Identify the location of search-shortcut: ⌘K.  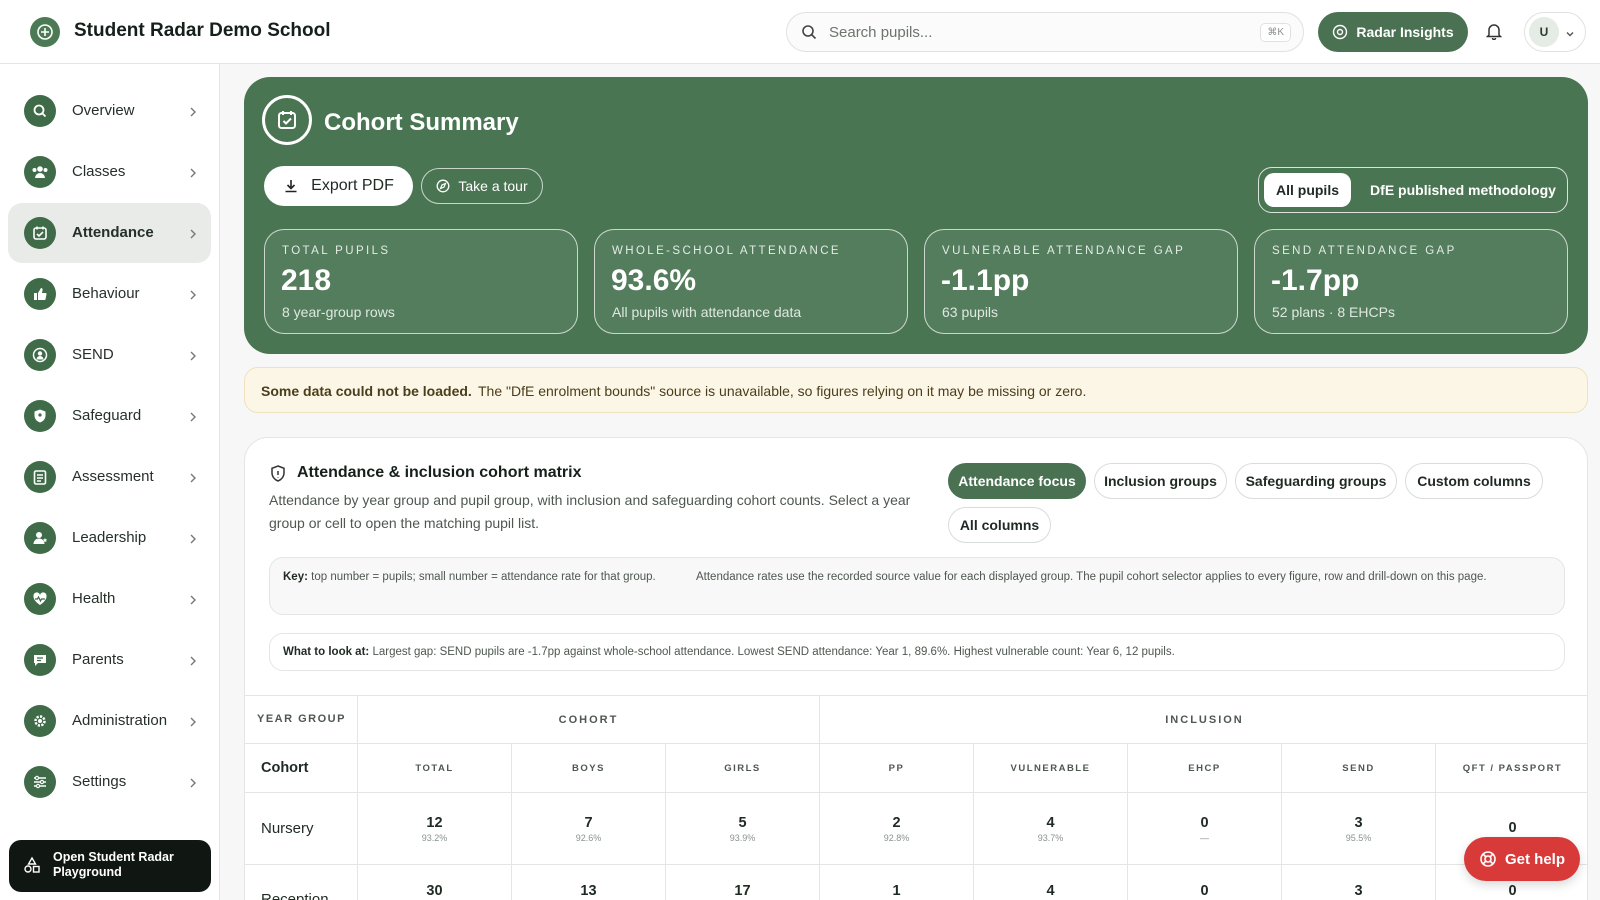
(1275, 32).